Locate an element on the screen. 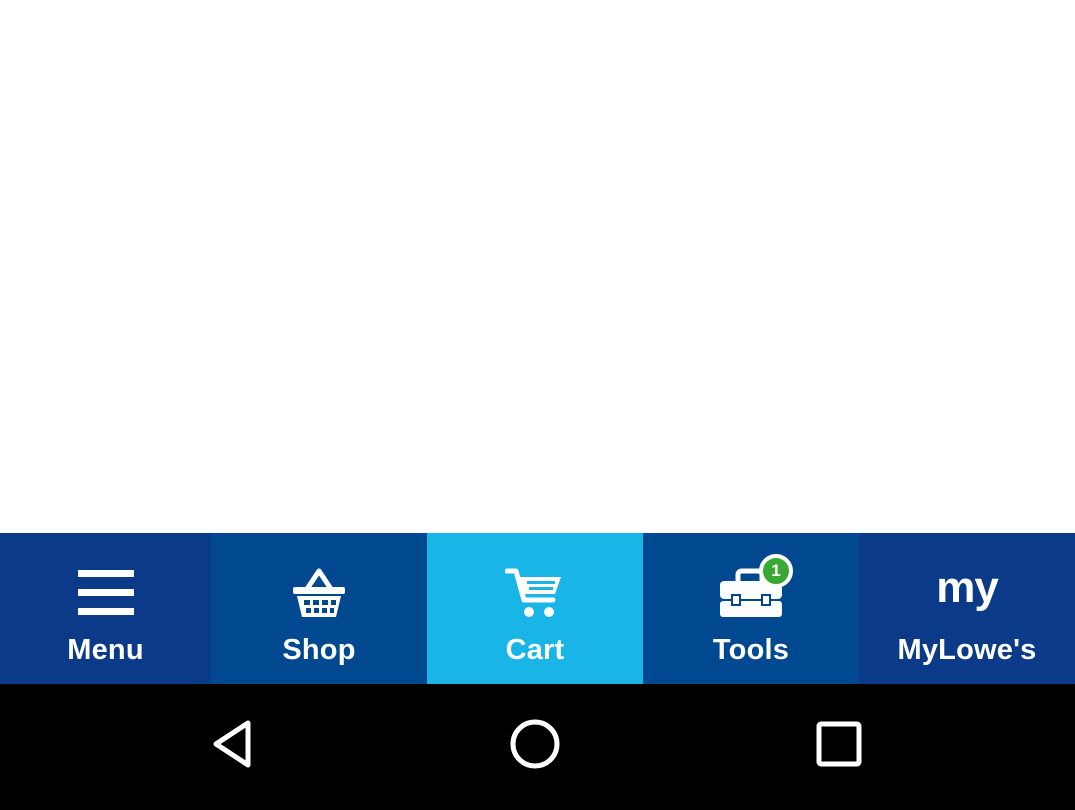  home-icon is located at coordinates (535, 744).